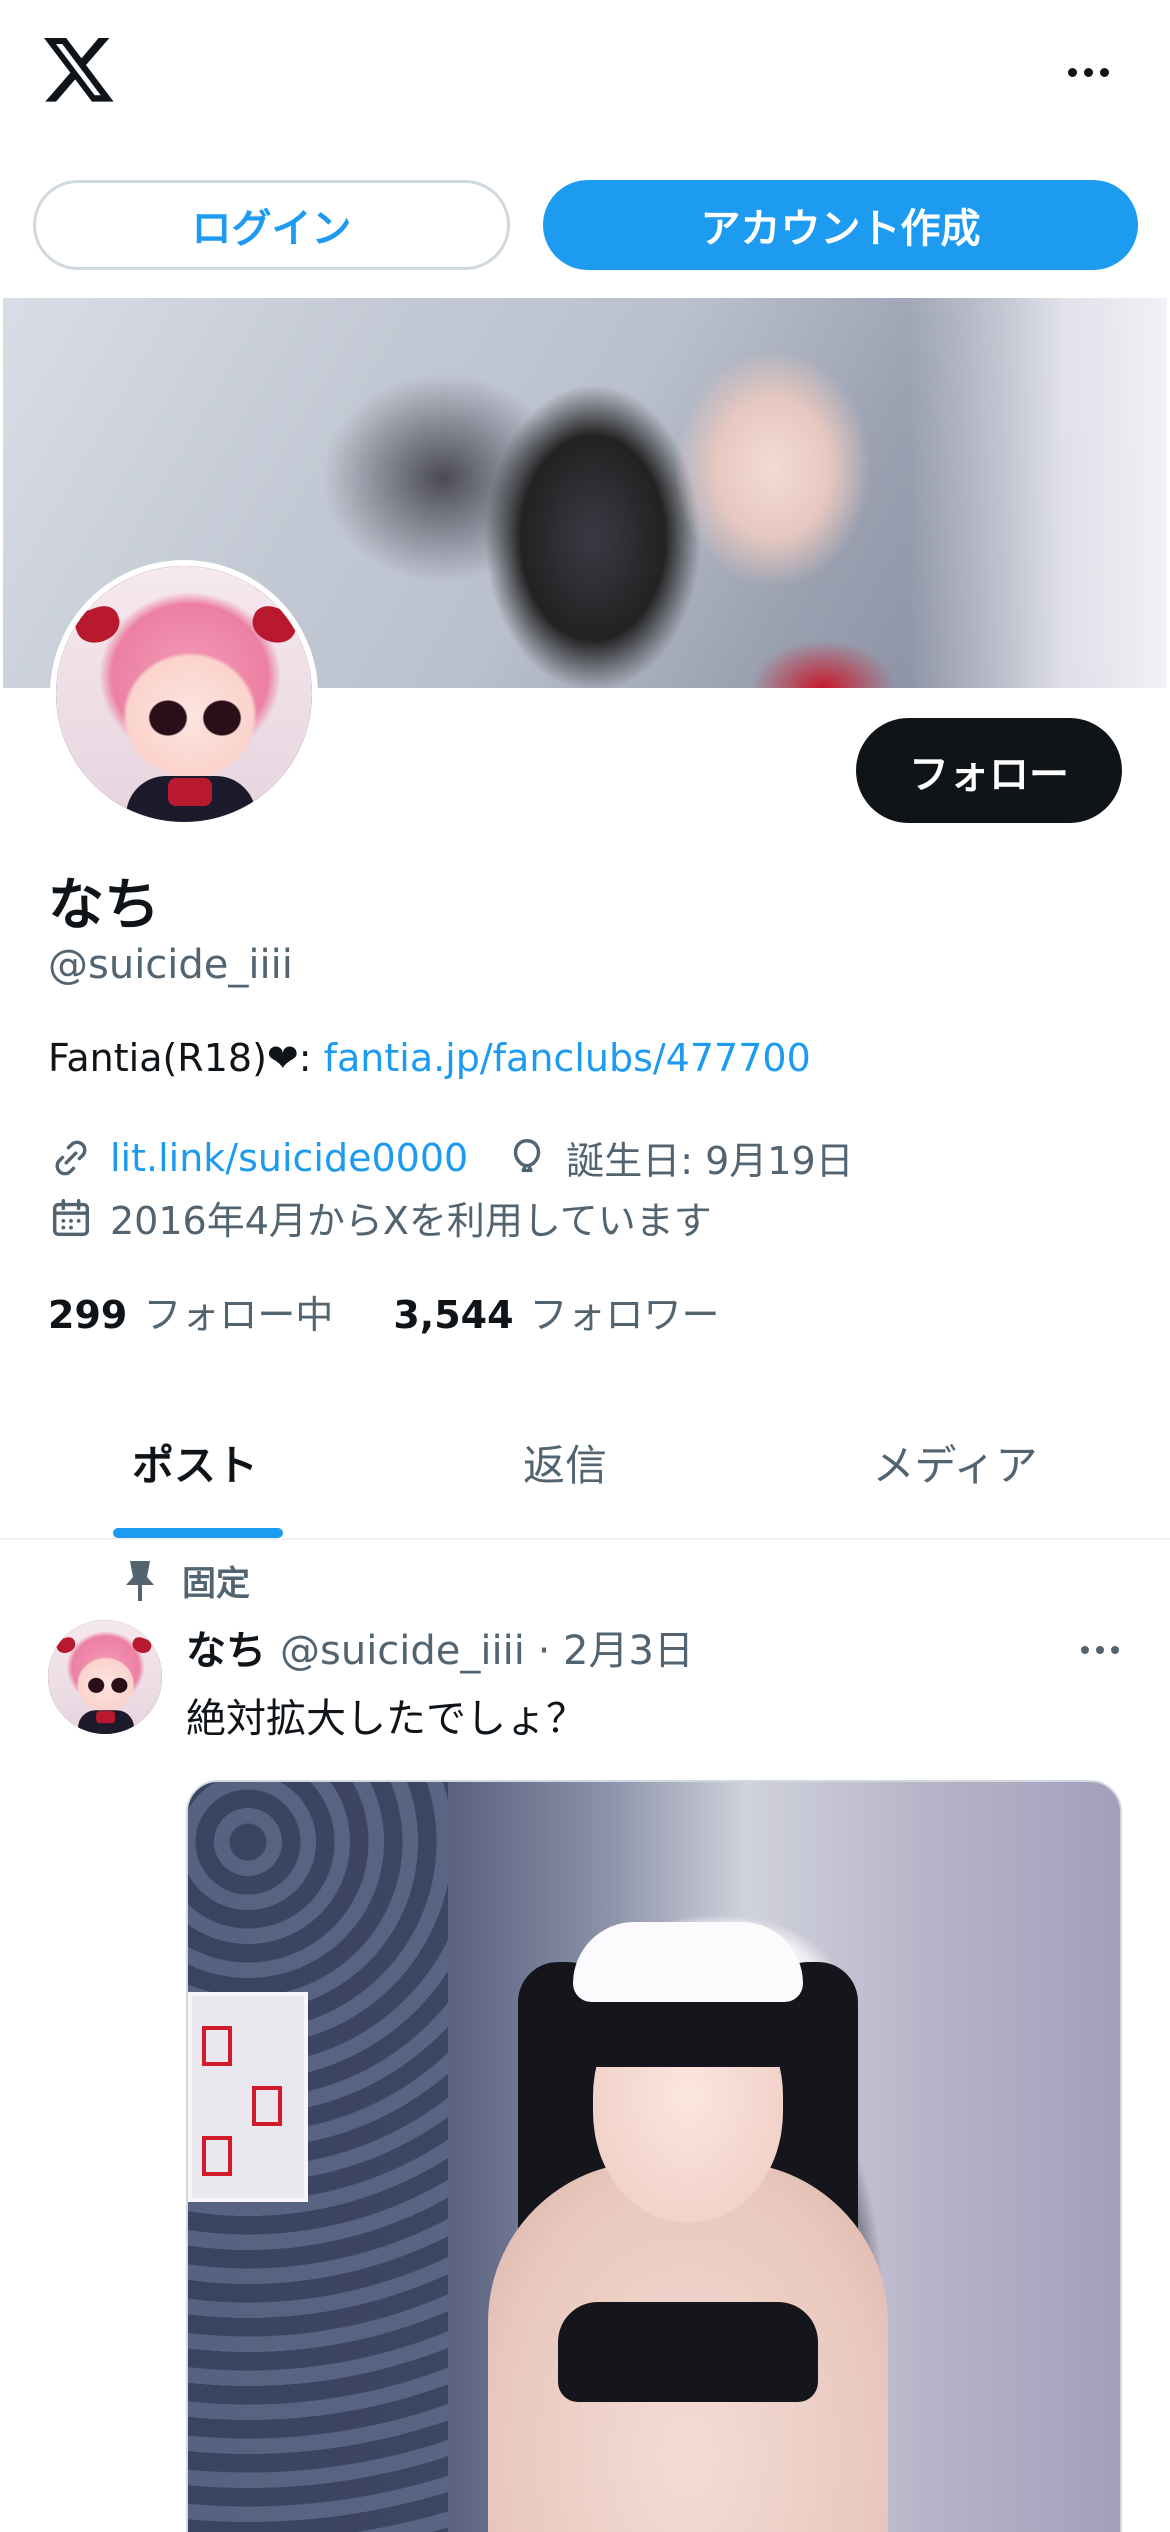 This screenshot has width=1170, height=2532. I want to click on profile-tabs: ポスト 返信 メディア, so click(585, 1462).